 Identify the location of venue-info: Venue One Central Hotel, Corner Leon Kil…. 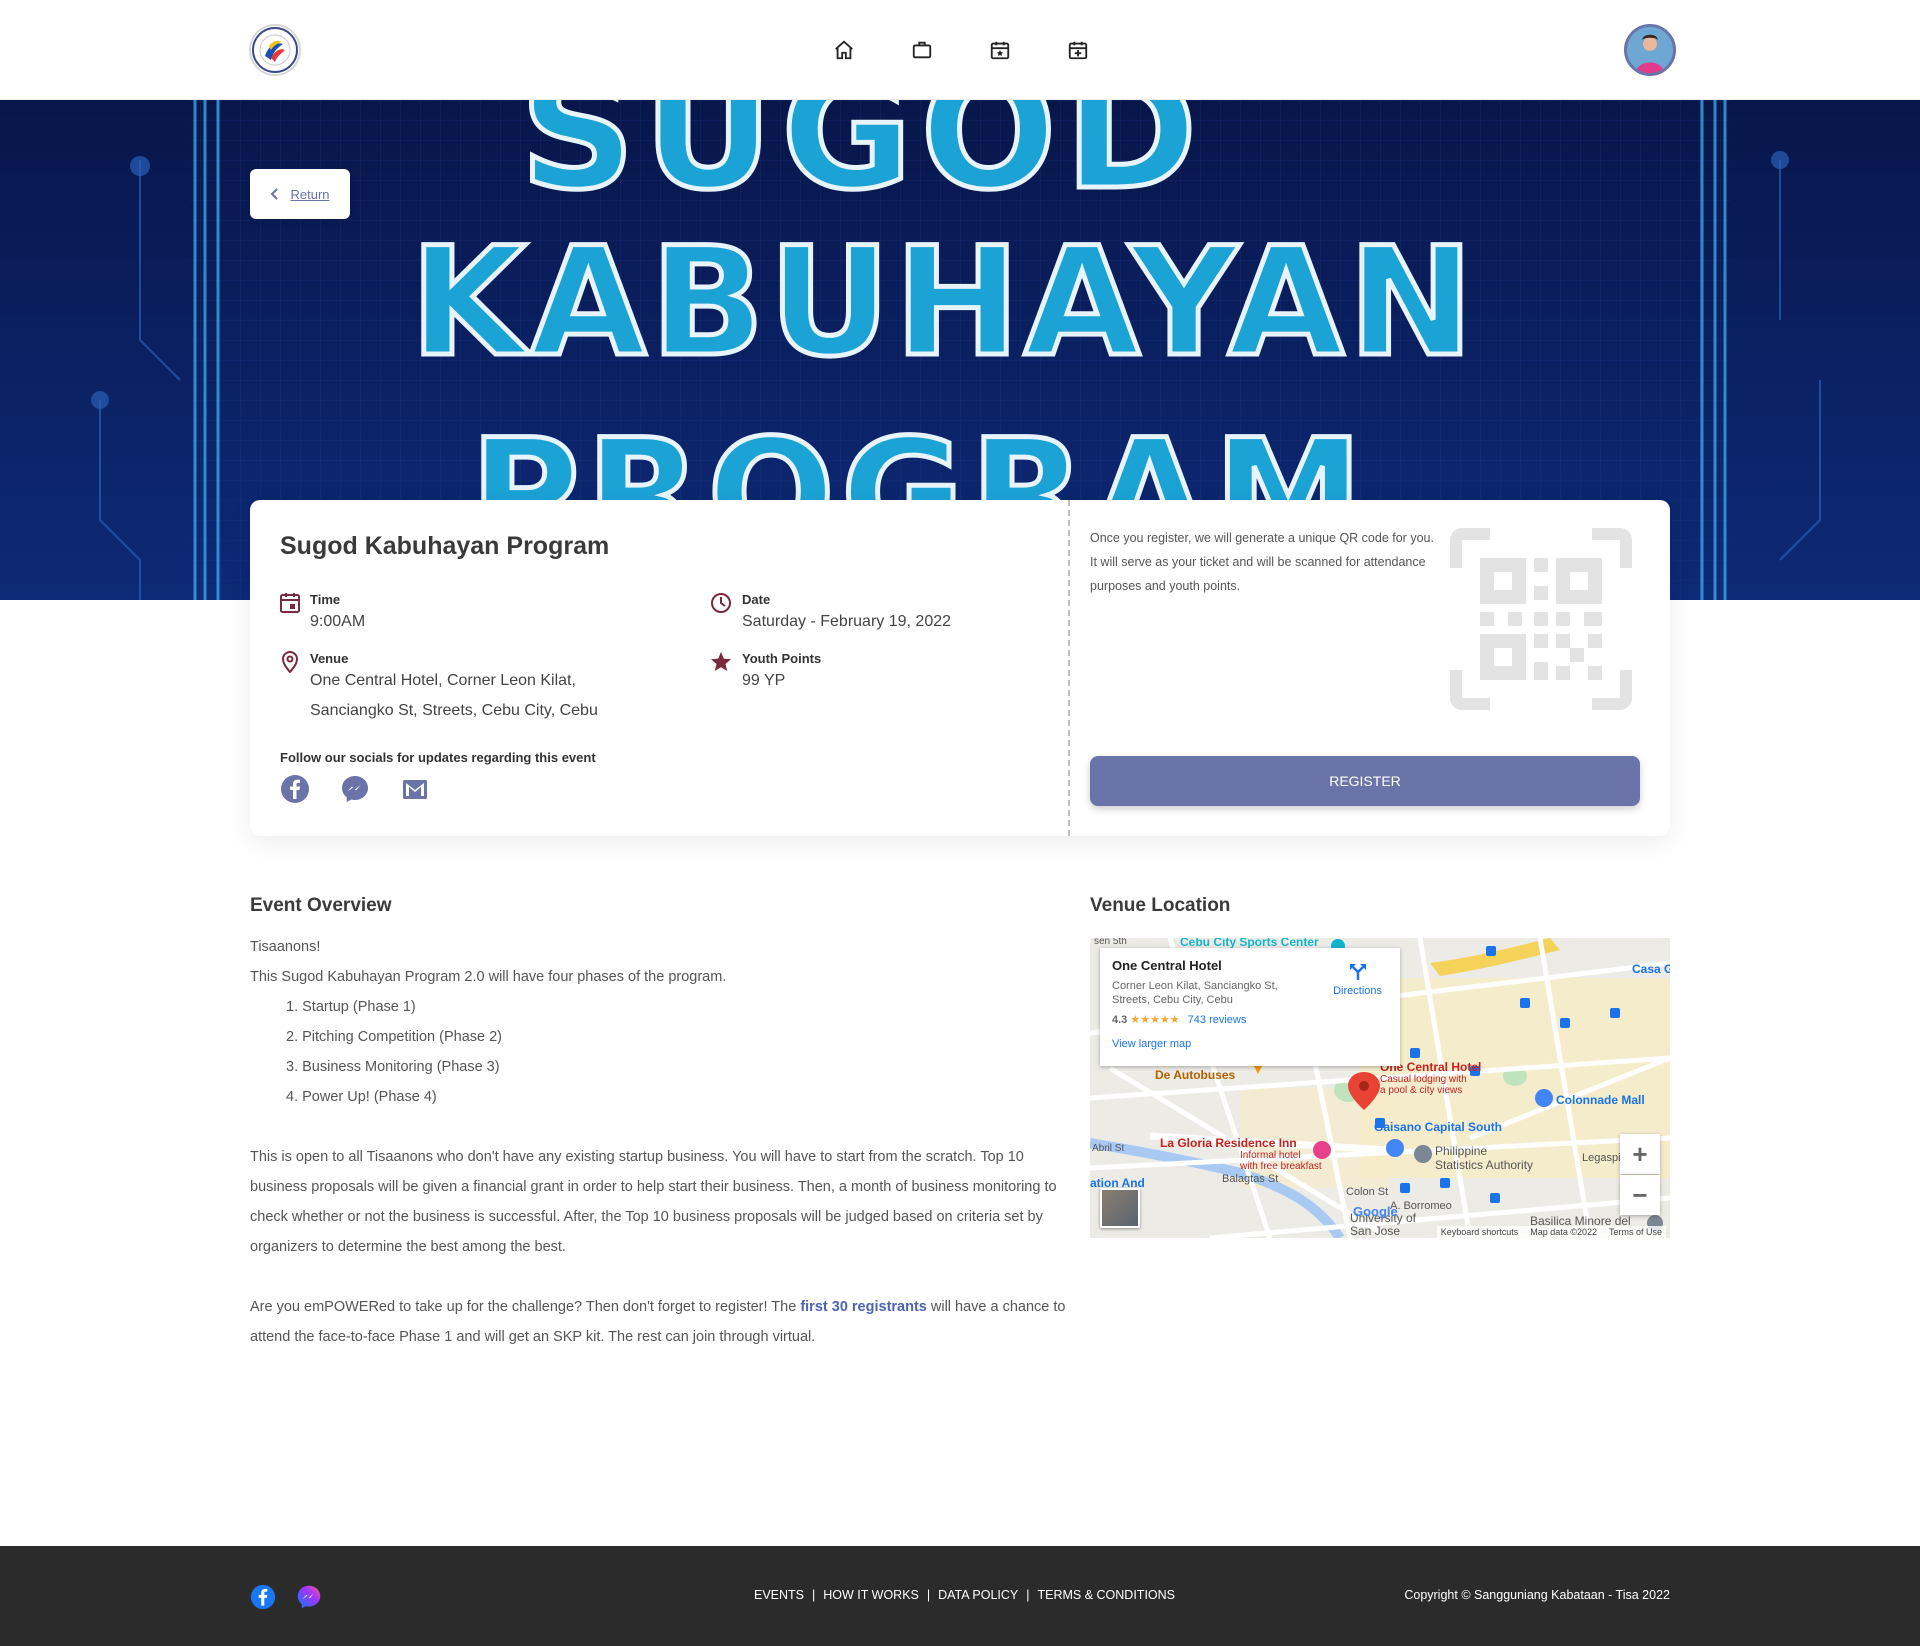
(439, 688).